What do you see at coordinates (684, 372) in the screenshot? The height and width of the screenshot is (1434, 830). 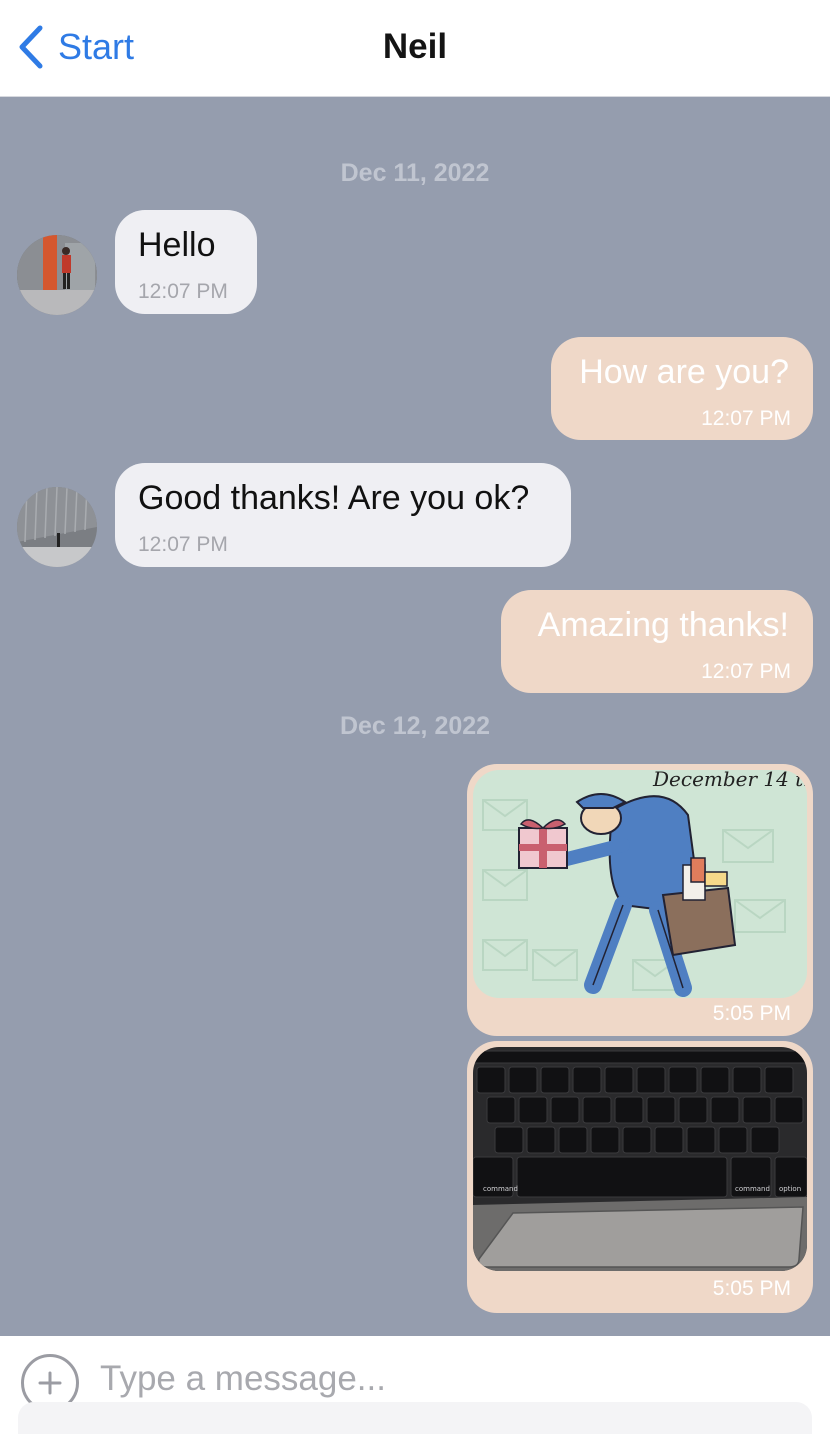 I see `message-text: How are you?` at bounding box center [684, 372].